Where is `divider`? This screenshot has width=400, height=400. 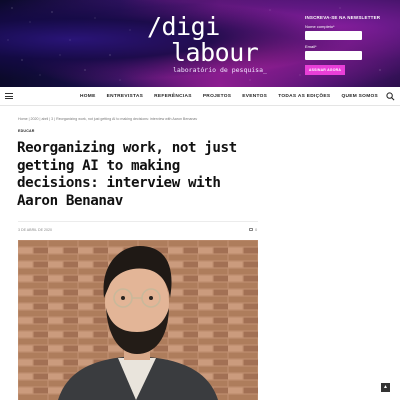
divider is located at coordinates (138, 221).